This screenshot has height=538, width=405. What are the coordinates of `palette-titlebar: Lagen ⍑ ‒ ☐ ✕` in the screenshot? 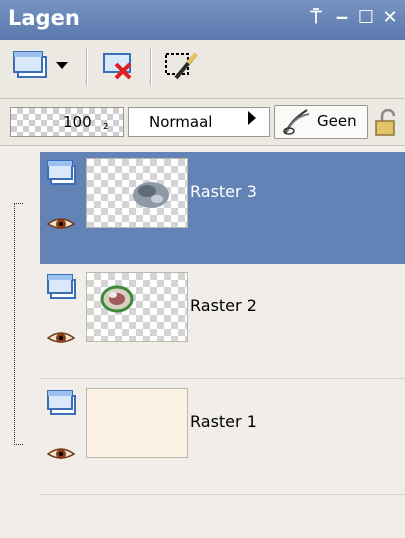 It's located at (202, 20).